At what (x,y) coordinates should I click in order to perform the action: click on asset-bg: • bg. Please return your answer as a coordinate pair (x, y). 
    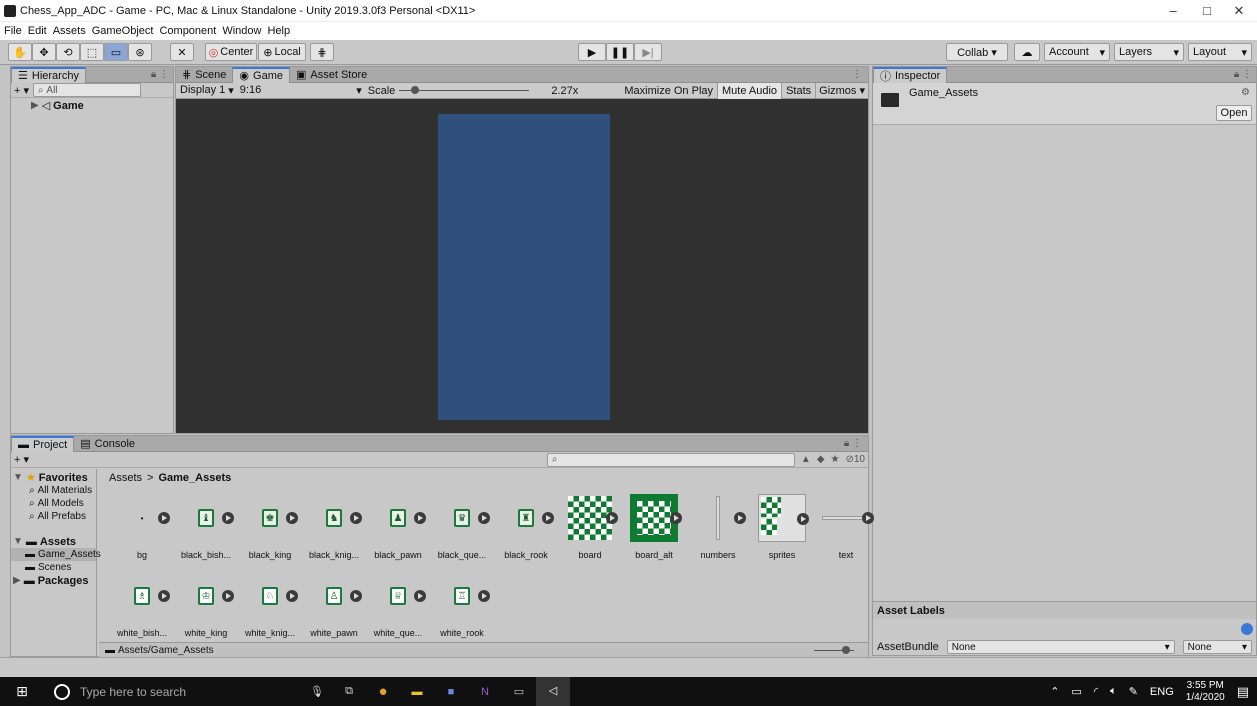
    Looking at the image, I should click on (142, 527).